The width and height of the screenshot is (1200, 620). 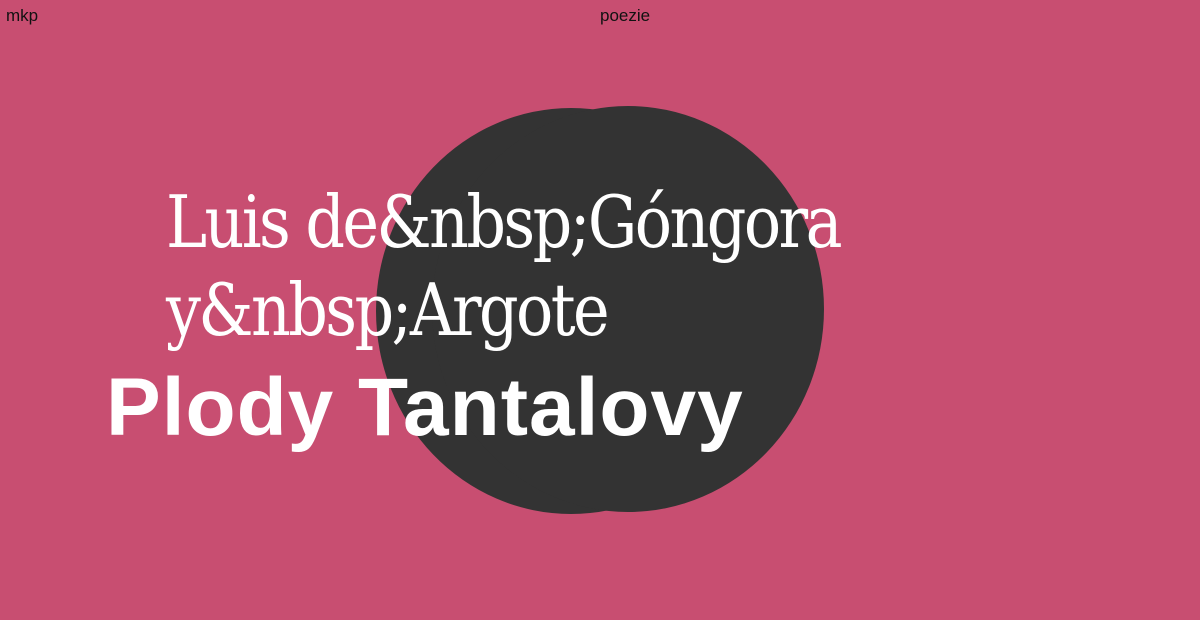 I want to click on book-title: Plody Tantalovy, so click(x=425, y=407).